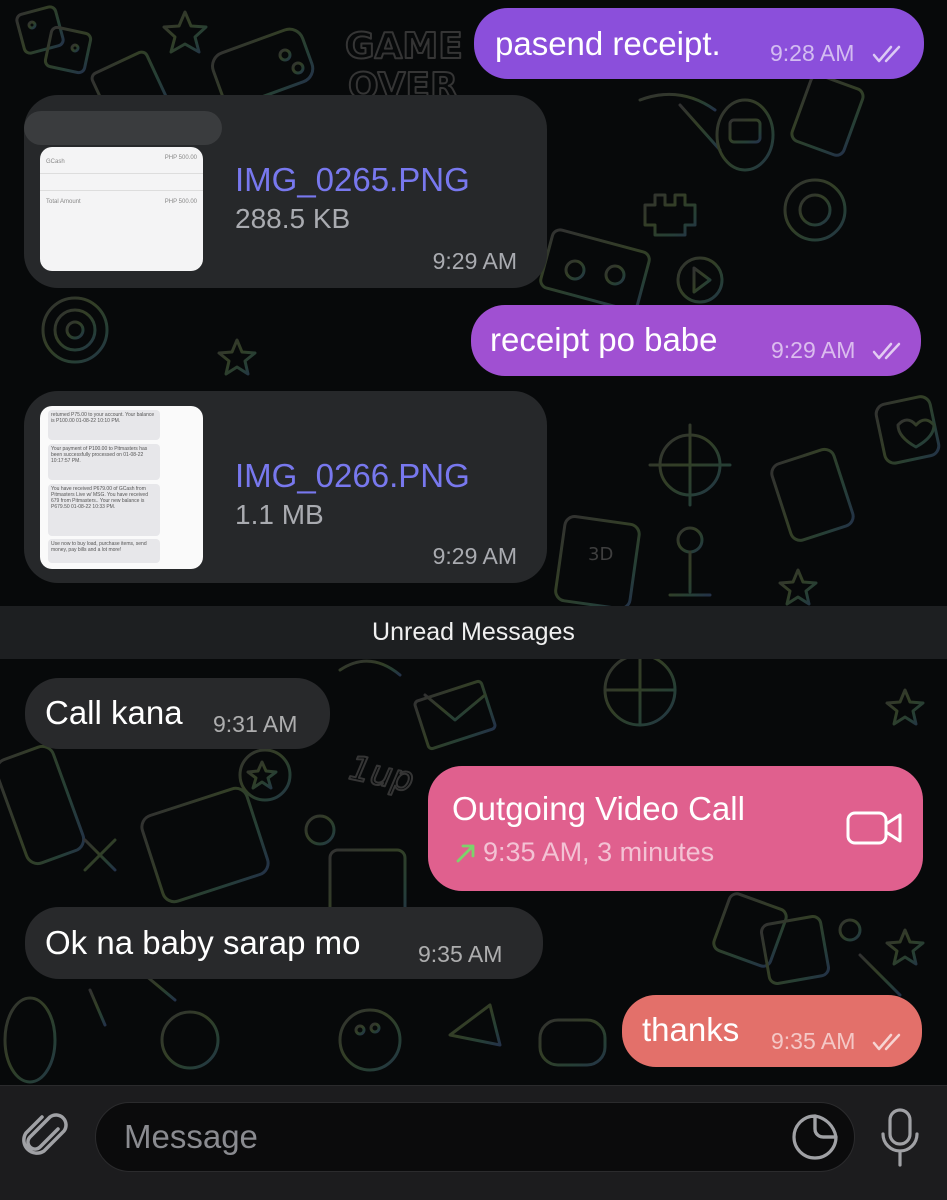 The width and height of the screenshot is (947, 1200). I want to click on sticker-icon, so click(815, 1137).